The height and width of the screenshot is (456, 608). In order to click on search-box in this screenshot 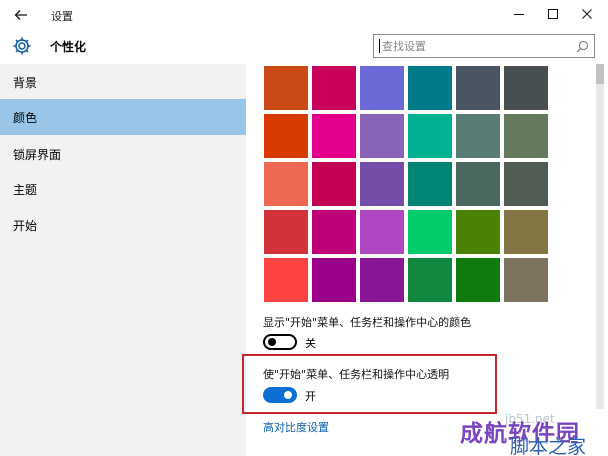, I will do `click(484, 46)`.